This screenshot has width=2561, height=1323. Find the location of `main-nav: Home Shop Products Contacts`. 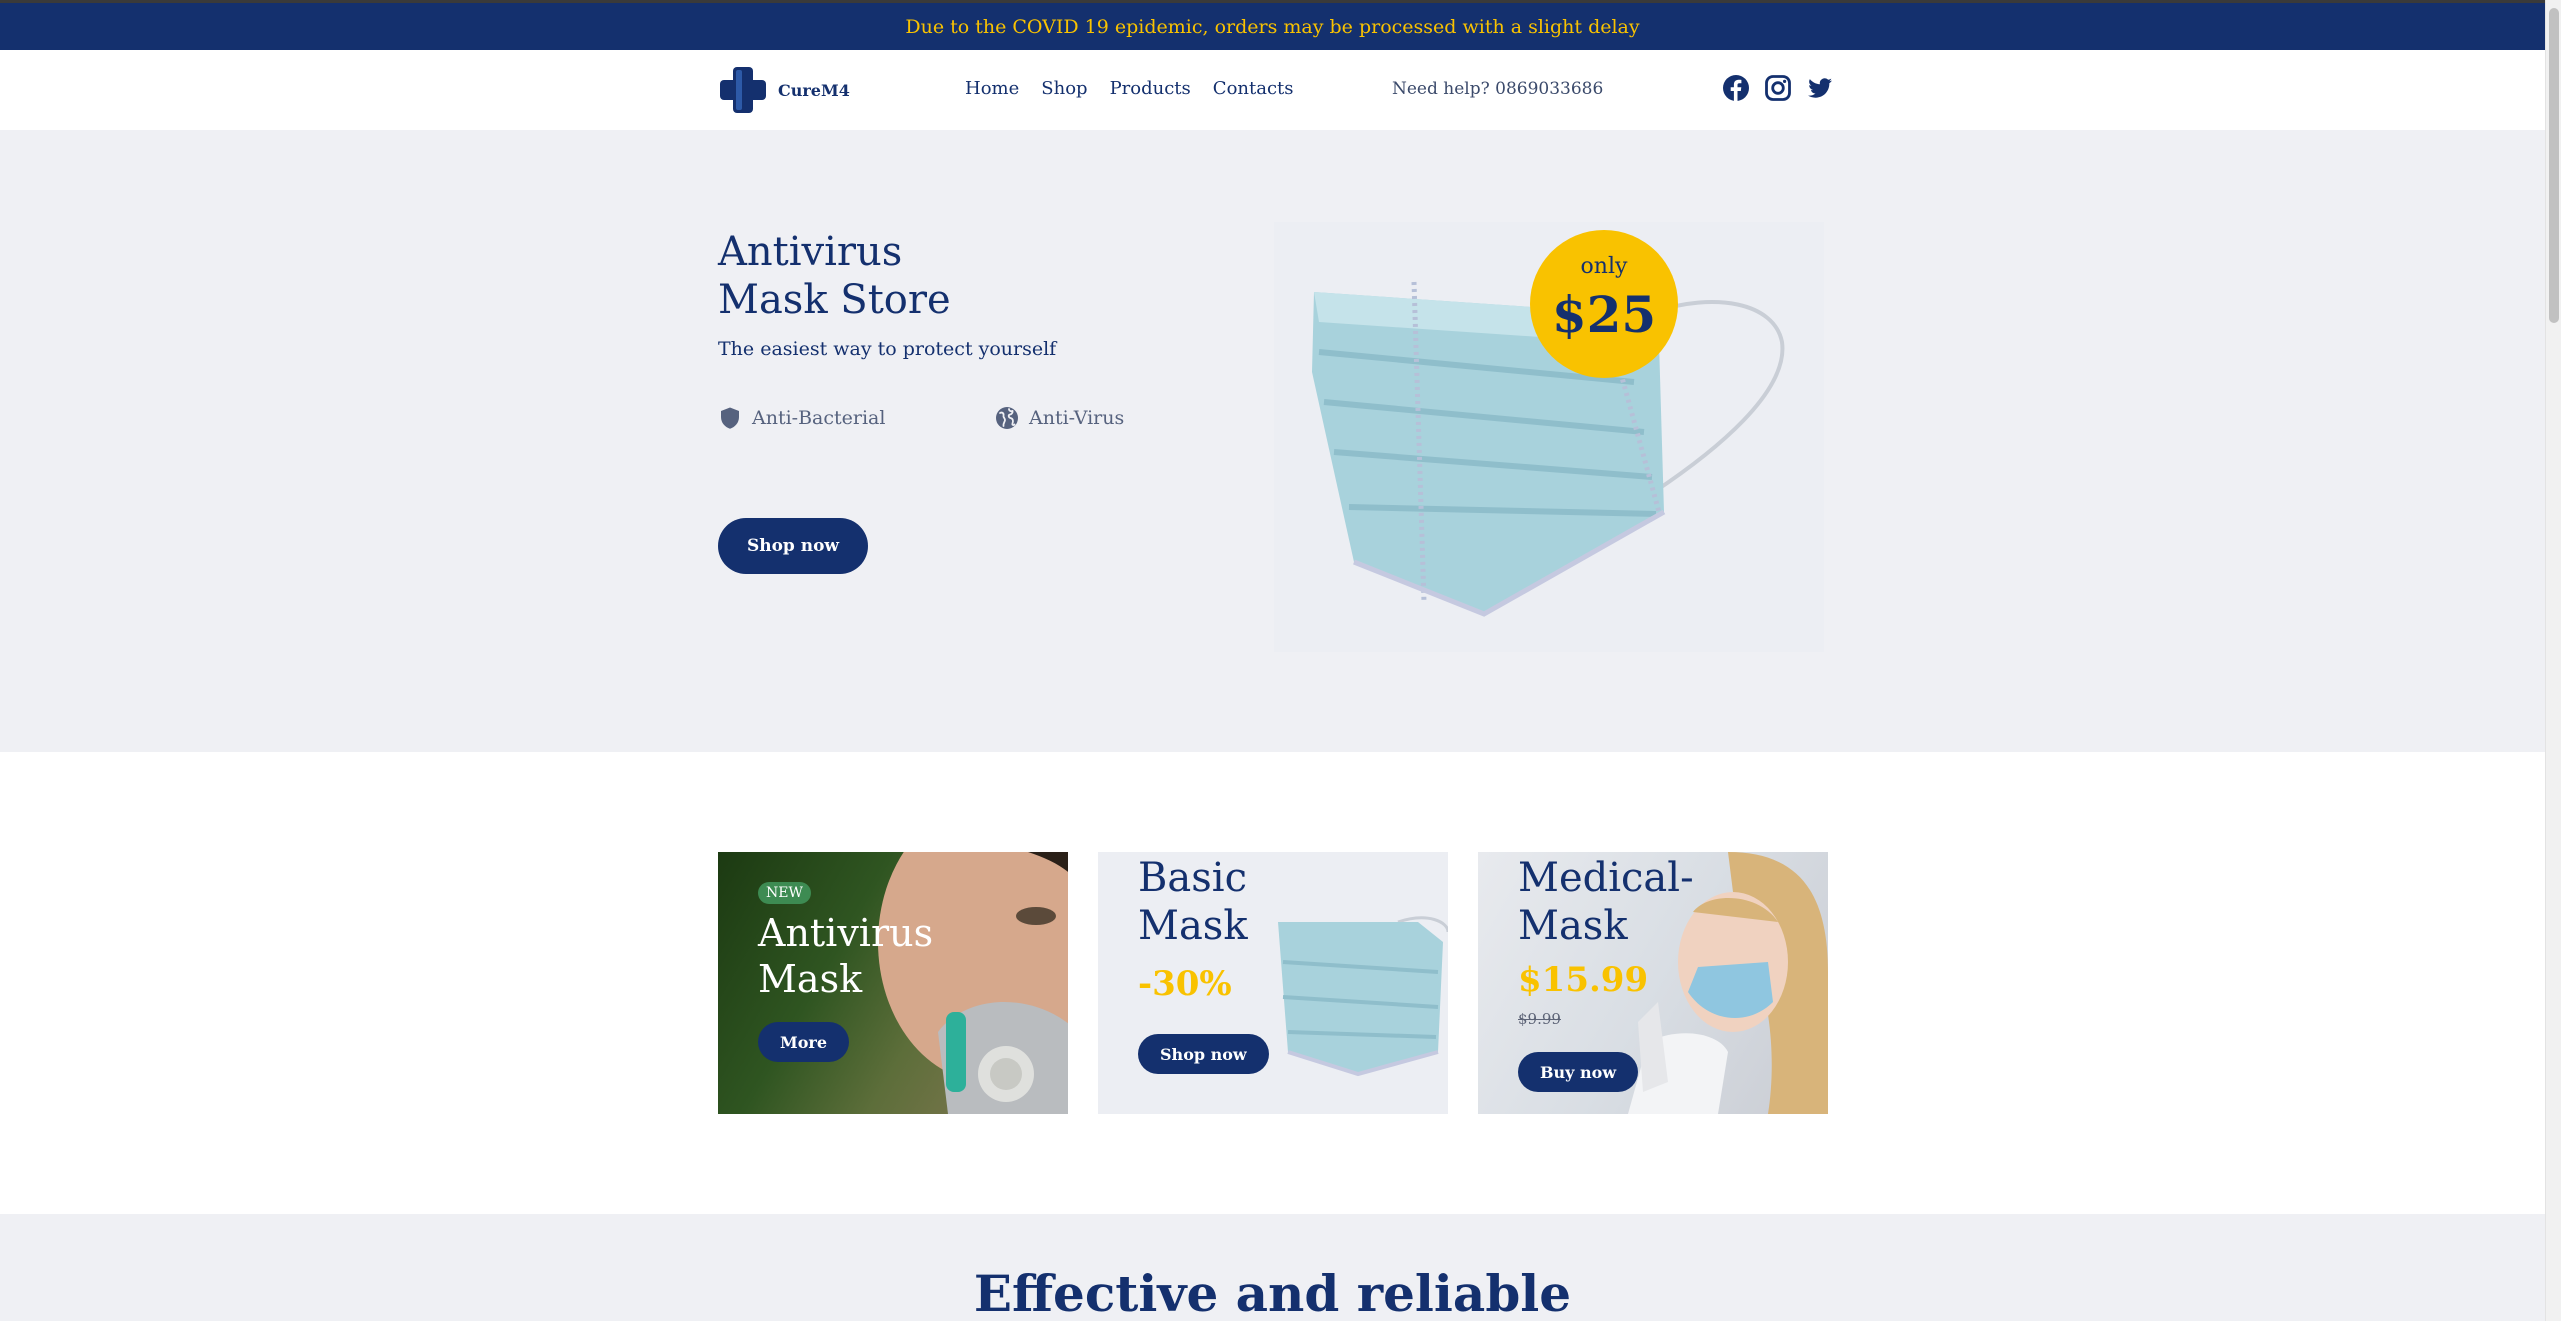

main-nav: Home Shop Products Contacts is located at coordinates (1140, 88).